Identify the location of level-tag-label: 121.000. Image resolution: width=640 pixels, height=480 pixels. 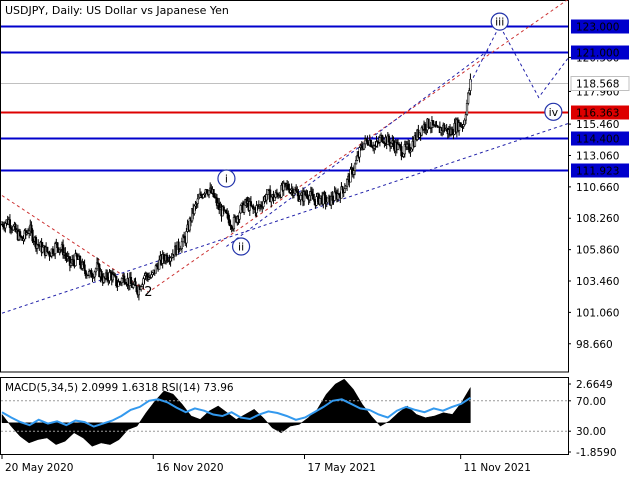
(597, 54).